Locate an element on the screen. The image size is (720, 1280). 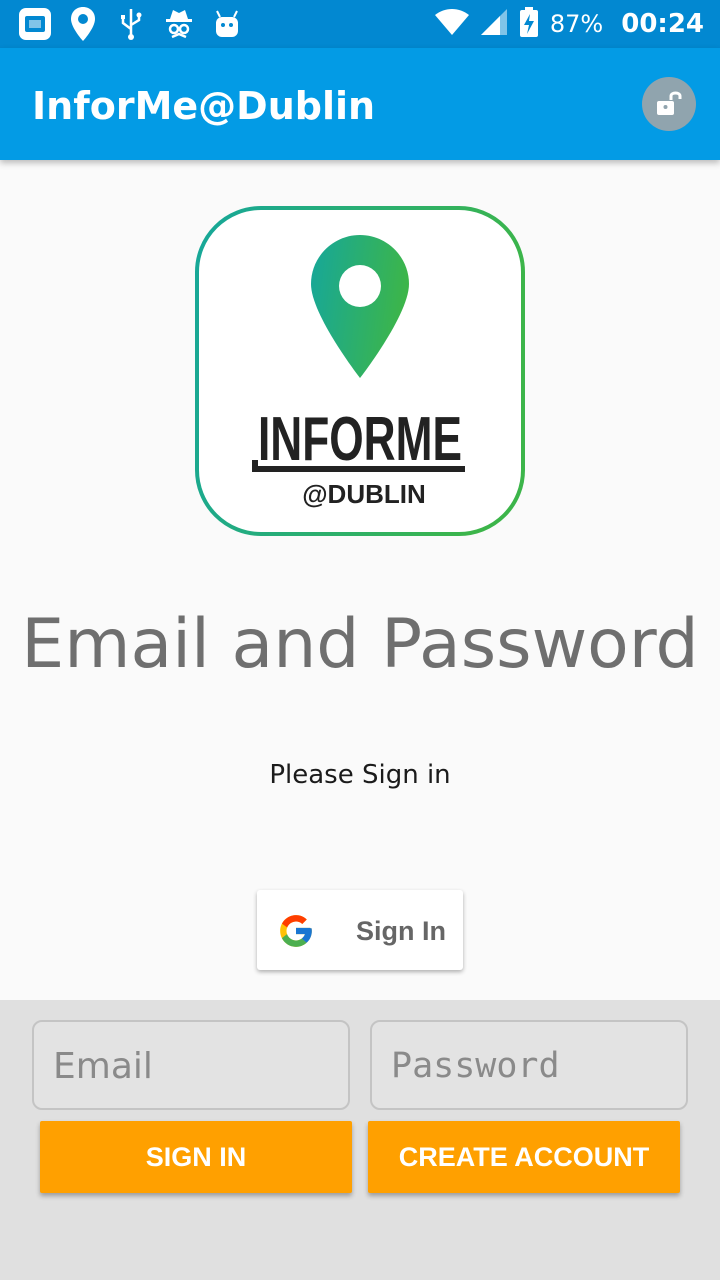
google-sign-in-label: Sign In is located at coordinates (401, 931).